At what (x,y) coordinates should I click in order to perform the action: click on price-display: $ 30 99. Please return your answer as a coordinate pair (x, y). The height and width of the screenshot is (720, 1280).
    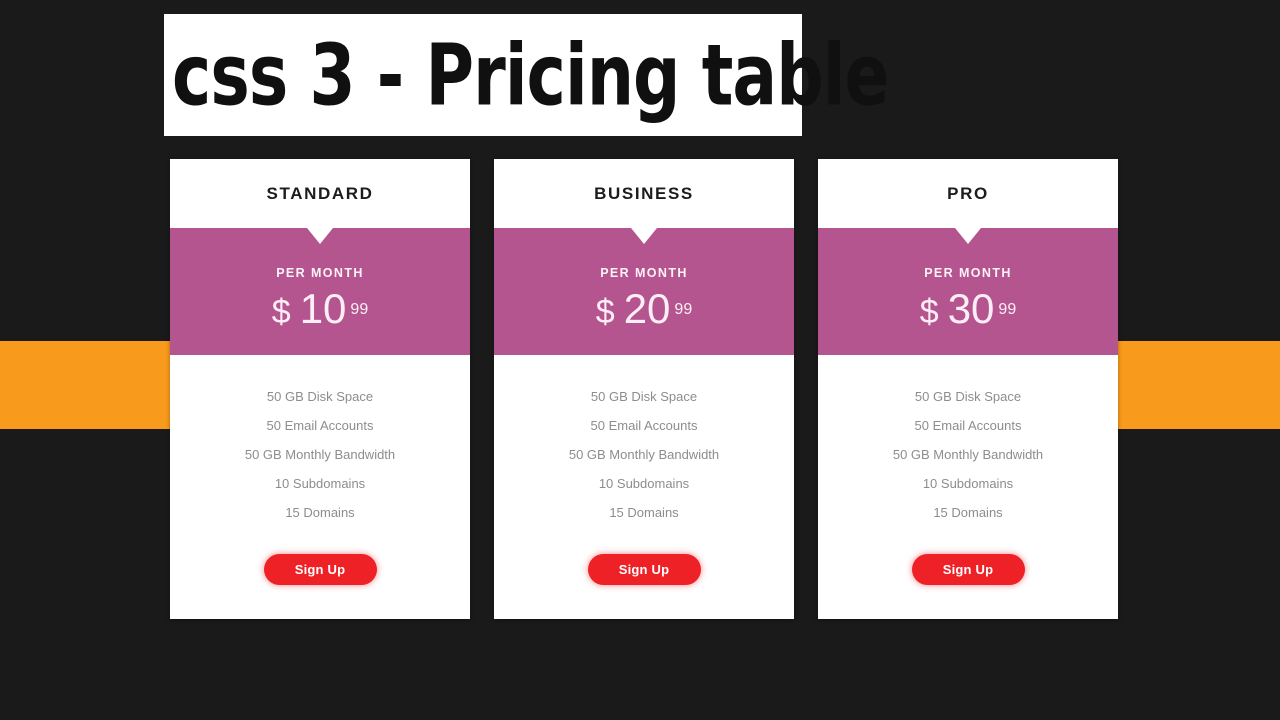
    Looking at the image, I should click on (968, 309).